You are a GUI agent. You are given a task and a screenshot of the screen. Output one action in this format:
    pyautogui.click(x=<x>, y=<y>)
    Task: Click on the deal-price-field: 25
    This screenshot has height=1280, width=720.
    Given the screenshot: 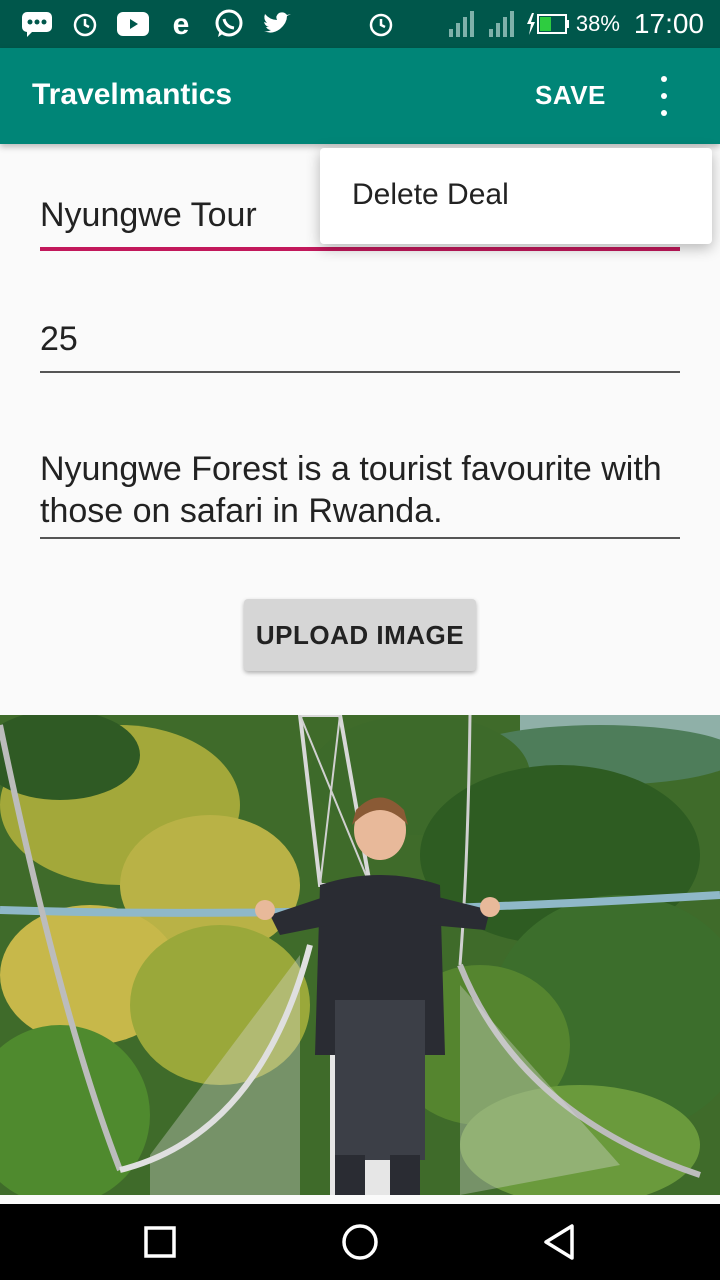 What is the action you would take?
    pyautogui.click(x=360, y=346)
    